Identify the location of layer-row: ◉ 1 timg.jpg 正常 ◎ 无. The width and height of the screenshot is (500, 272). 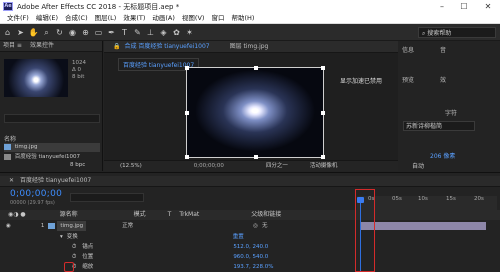
(177, 226).